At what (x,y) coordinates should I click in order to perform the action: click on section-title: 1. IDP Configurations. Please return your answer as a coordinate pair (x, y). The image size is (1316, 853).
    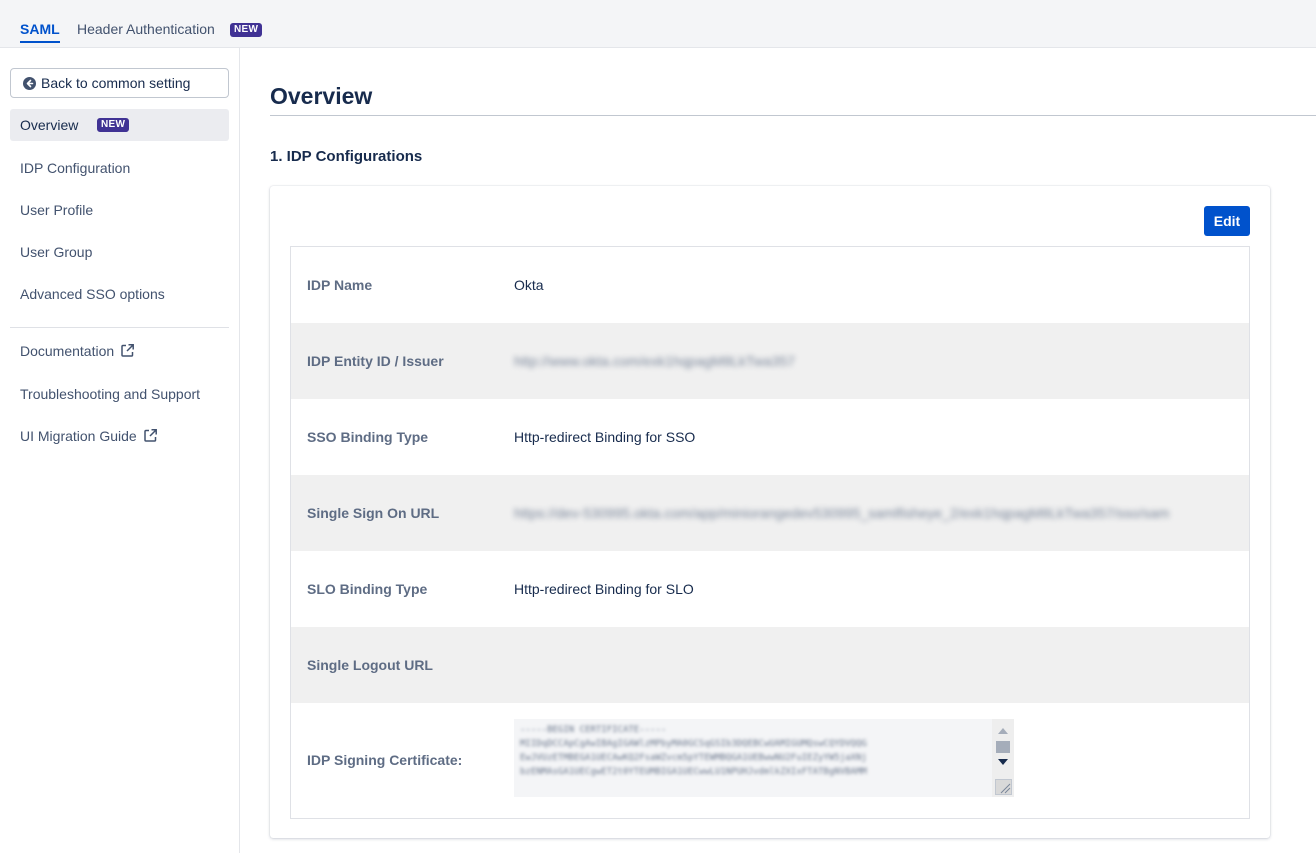
    Looking at the image, I should click on (346, 156).